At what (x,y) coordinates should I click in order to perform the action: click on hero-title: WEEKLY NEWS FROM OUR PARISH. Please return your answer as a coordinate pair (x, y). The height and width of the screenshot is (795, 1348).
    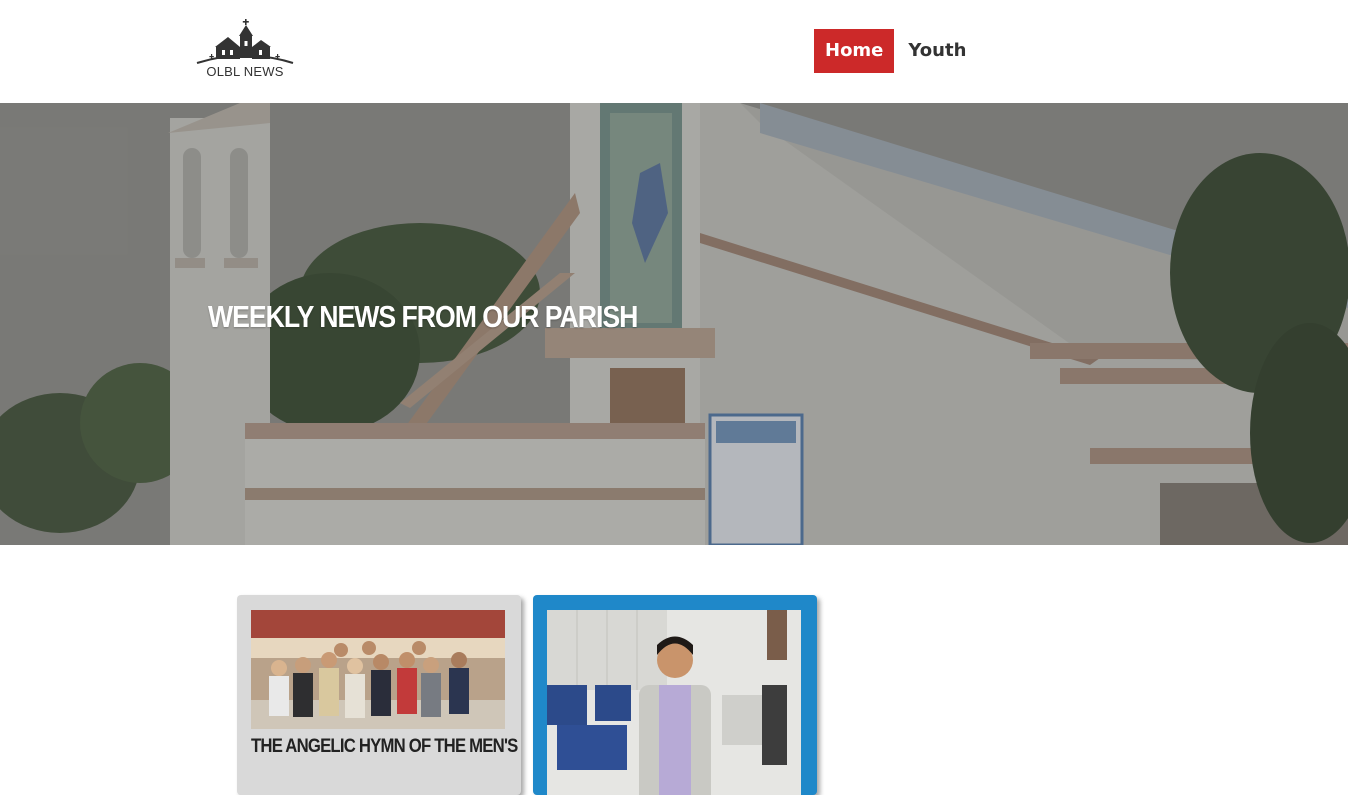
    Looking at the image, I should click on (423, 316).